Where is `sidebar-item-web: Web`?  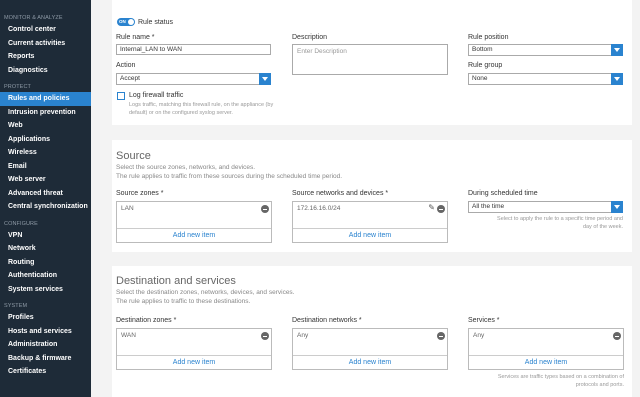
sidebar-item-web: Web is located at coordinates (45, 126).